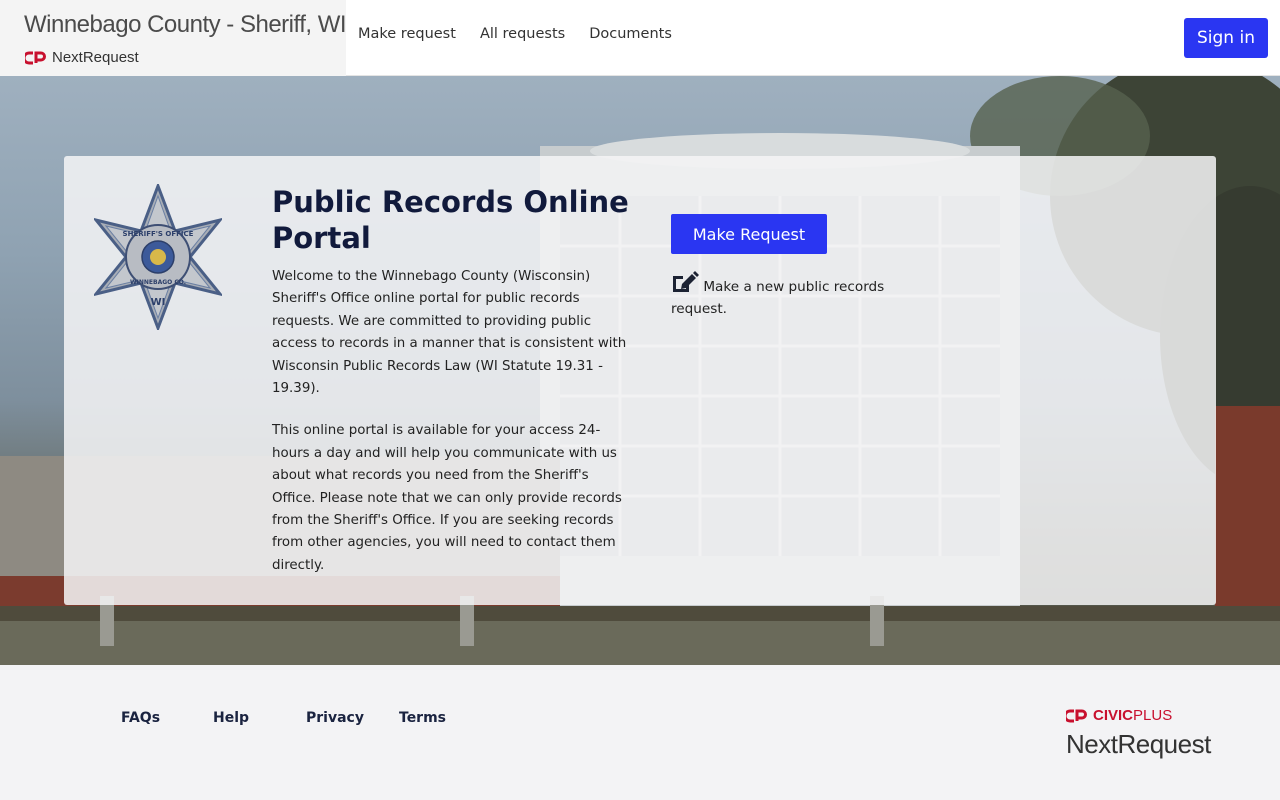  Describe the element at coordinates (158, 302) in the screenshot. I see `badge-state-text: WI` at that location.